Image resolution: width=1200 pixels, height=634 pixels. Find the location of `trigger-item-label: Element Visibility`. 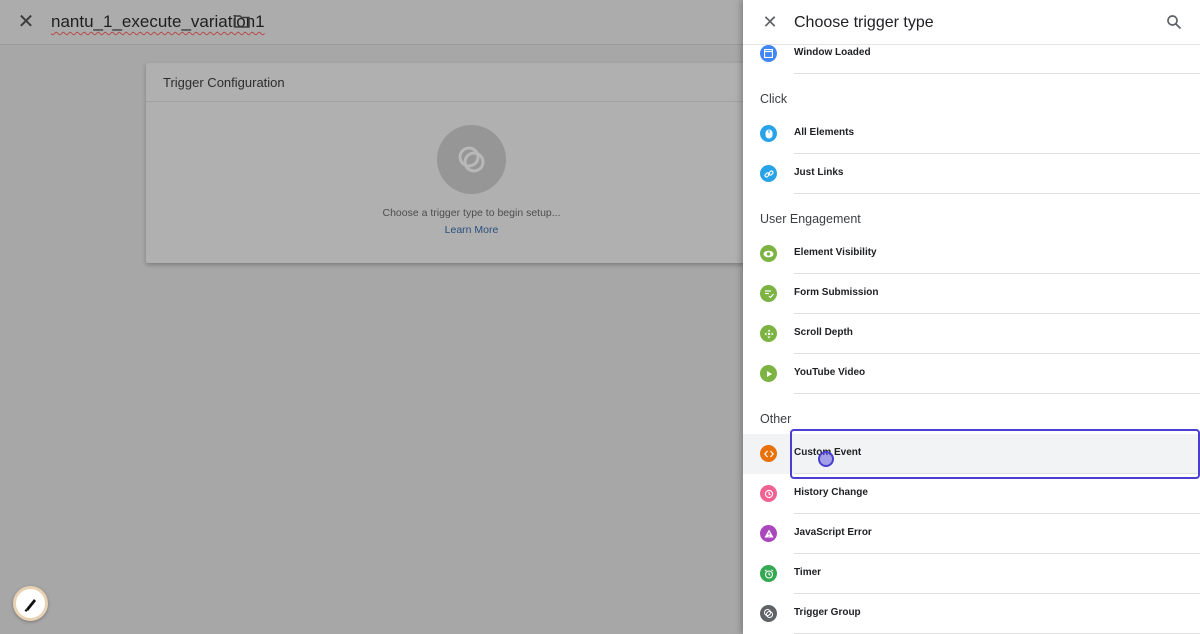

trigger-item-label: Element Visibility is located at coordinates (835, 252).